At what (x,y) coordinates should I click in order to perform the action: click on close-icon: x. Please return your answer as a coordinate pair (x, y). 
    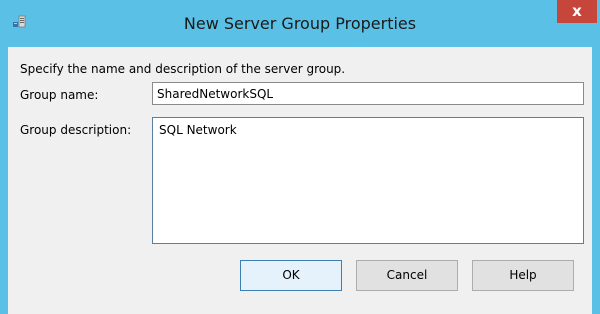
    Looking at the image, I should click on (577, 11).